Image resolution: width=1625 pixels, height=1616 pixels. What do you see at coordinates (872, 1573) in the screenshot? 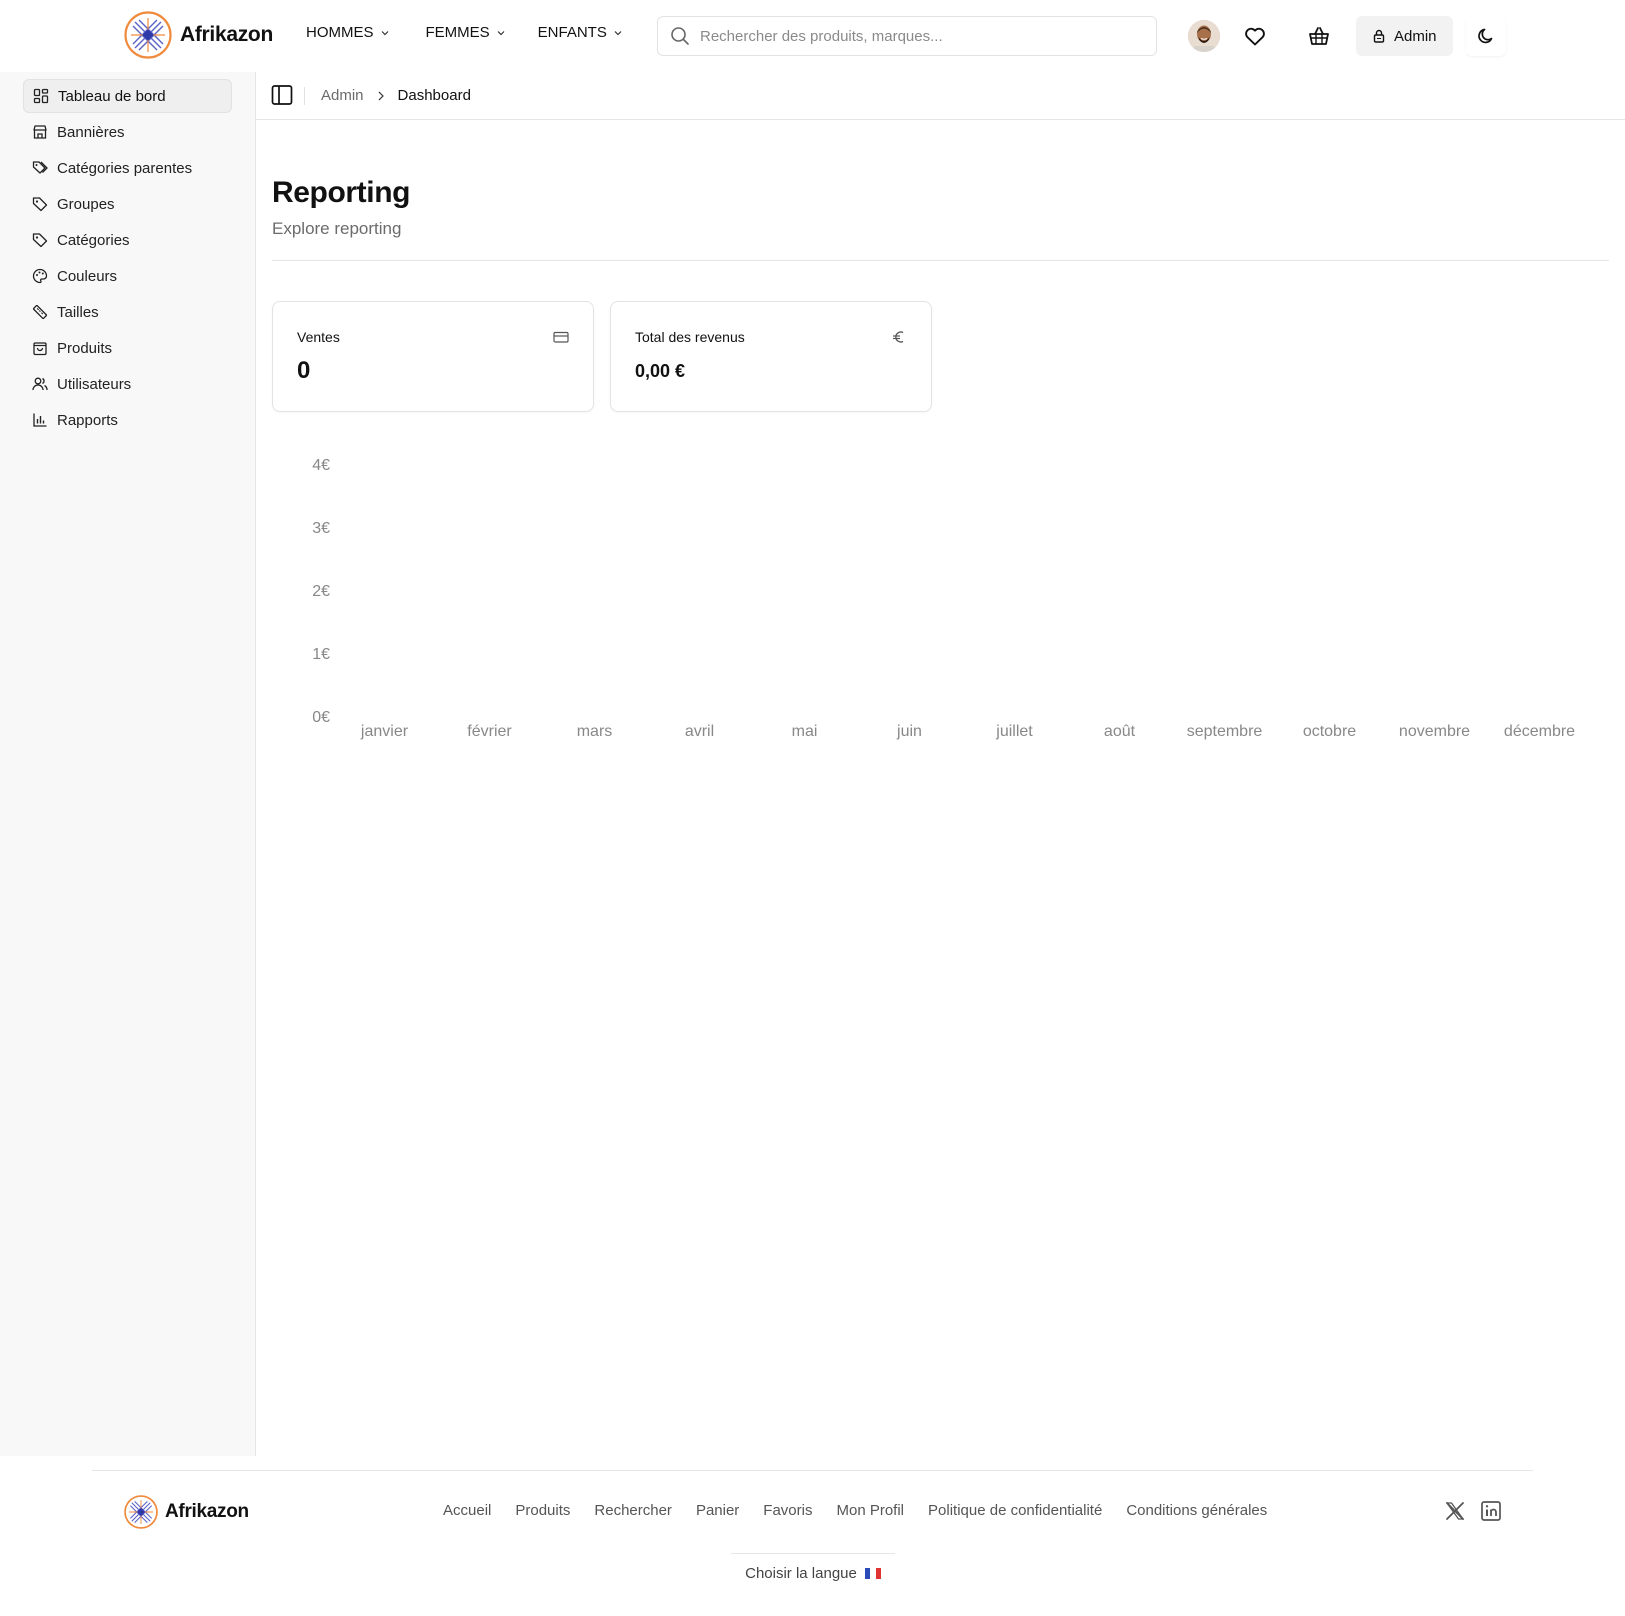
I see `french-flag-icon` at bounding box center [872, 1573].